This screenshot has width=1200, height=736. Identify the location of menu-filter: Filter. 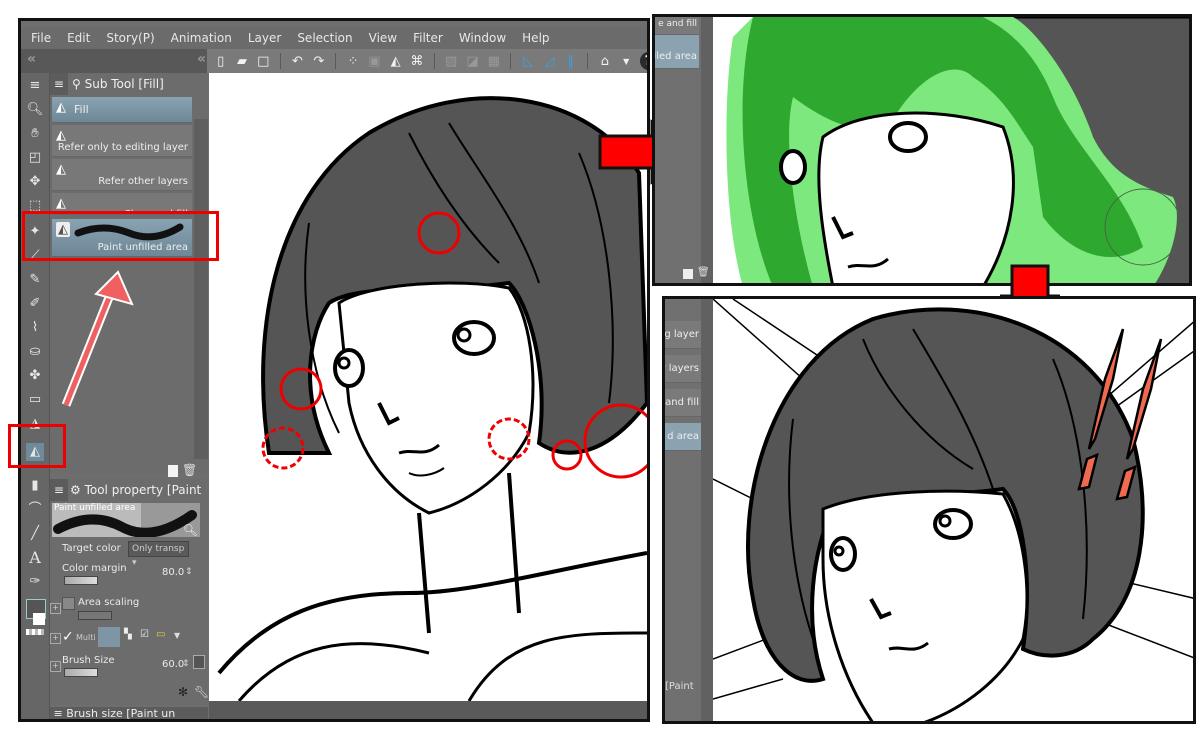
(428, 38).